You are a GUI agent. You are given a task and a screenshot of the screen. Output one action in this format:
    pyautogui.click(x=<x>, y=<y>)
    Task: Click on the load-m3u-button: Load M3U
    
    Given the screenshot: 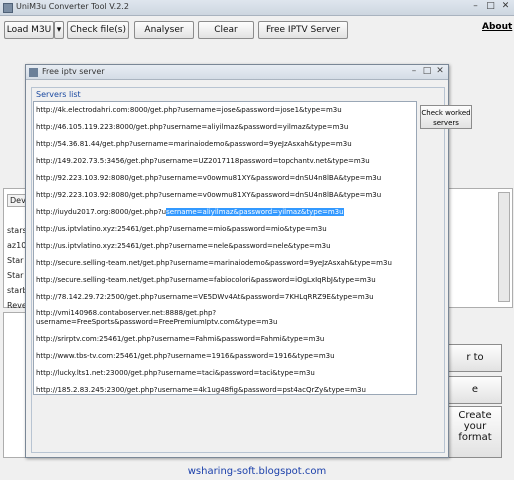 What is the action you would take?
    pyautogui.click(x=29, y=30)
    